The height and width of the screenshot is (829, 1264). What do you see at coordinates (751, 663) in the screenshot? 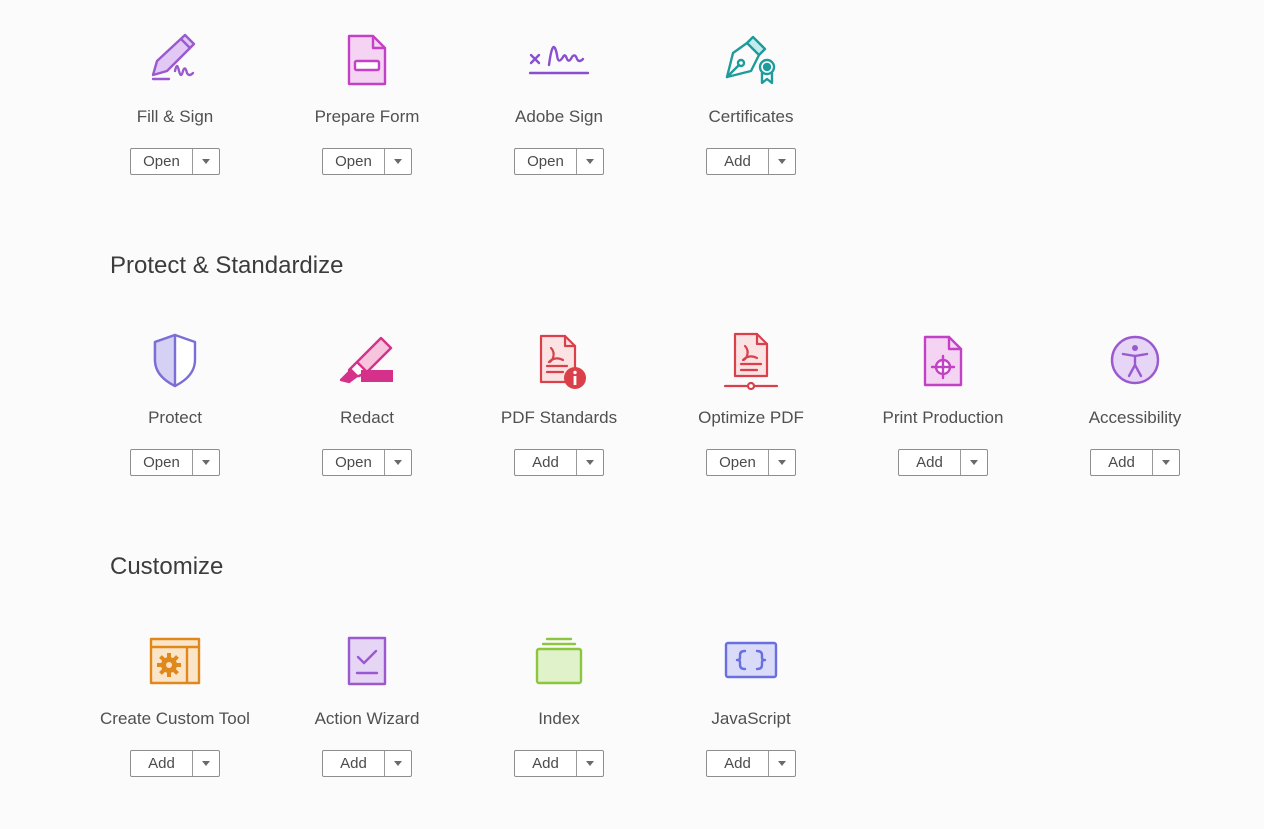
I see `curly-braces-icon` at bounding box center [751, 663].